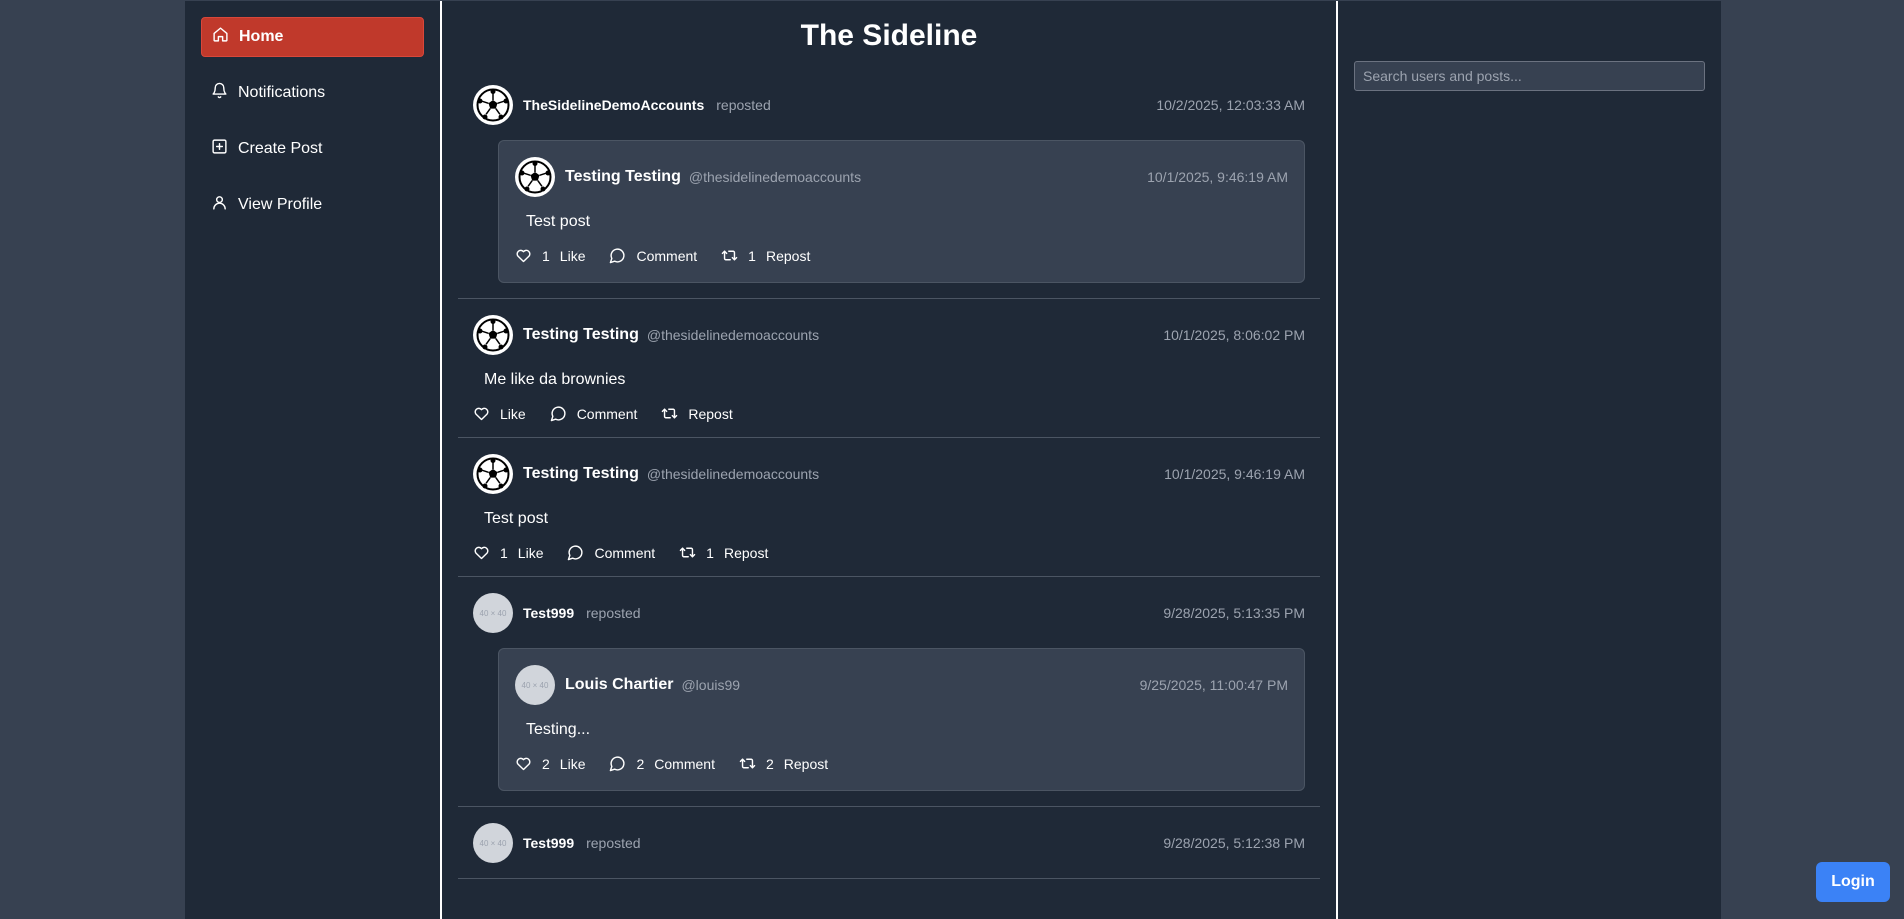 This screenshot has width=1904, height=919. I want to click on search-input, so click(1529, 76).